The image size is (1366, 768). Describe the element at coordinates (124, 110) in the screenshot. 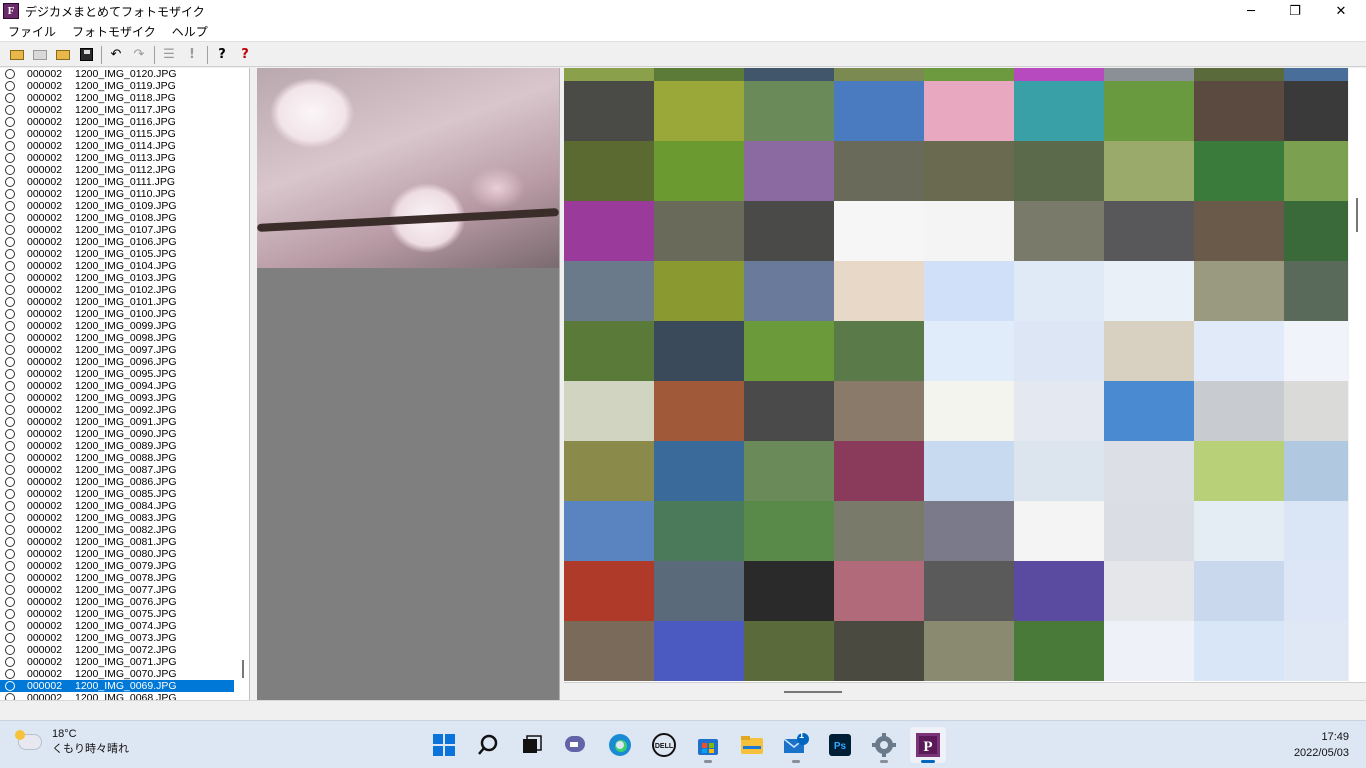

I see `file-list-item: 000002 1200_IMG_0117.JPG` at that location.